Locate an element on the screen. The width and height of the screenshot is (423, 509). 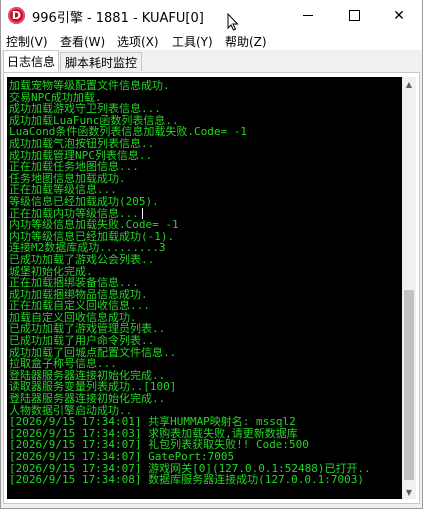
window-title: 996引擎 - 1881 - KUAFU[0] is located at coordinates (118, 18).